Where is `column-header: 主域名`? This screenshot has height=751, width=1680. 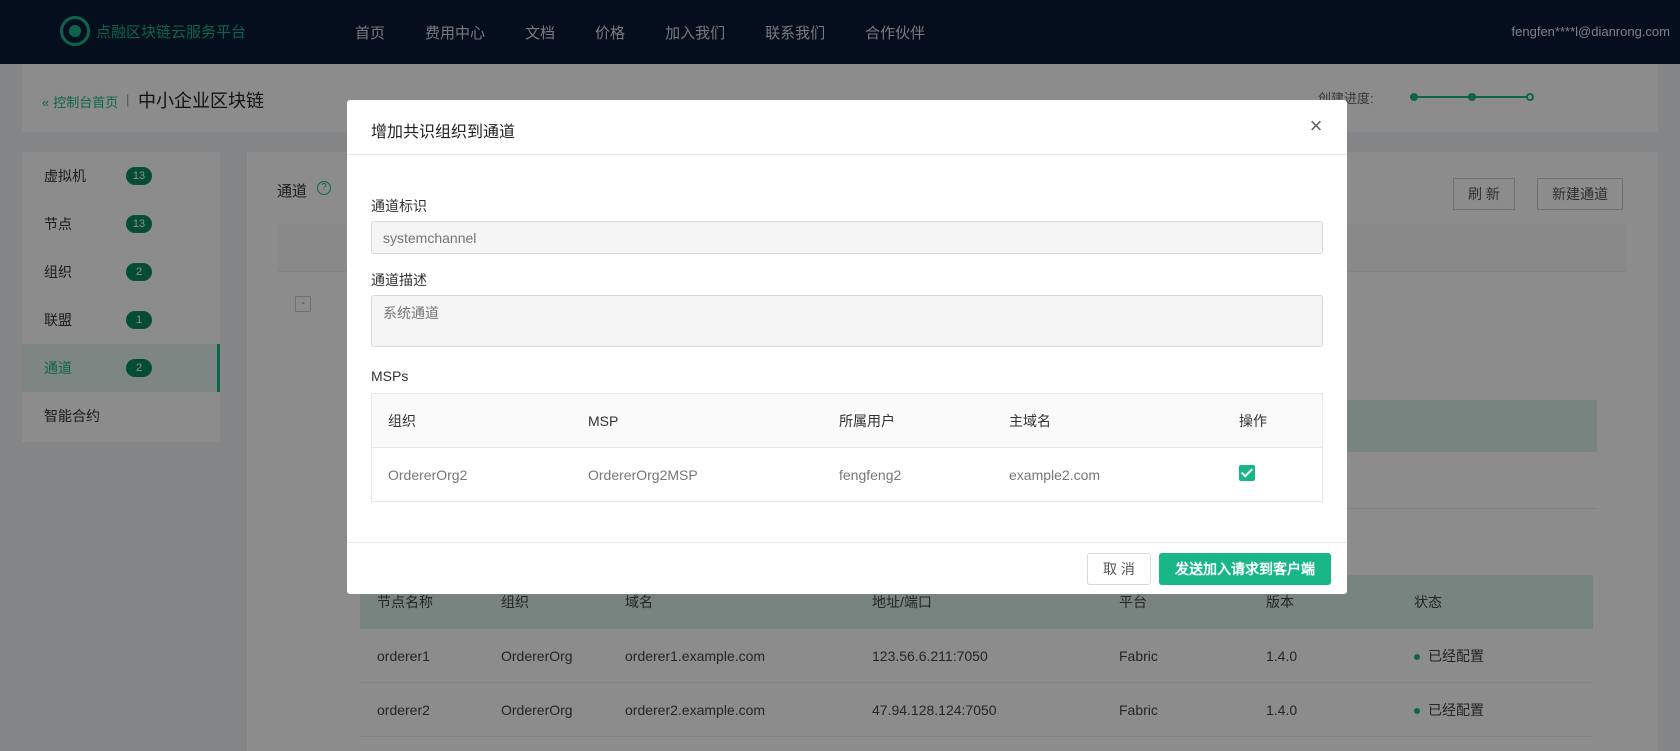 column-header: 主域名 is located at coordinates (1030, 420).